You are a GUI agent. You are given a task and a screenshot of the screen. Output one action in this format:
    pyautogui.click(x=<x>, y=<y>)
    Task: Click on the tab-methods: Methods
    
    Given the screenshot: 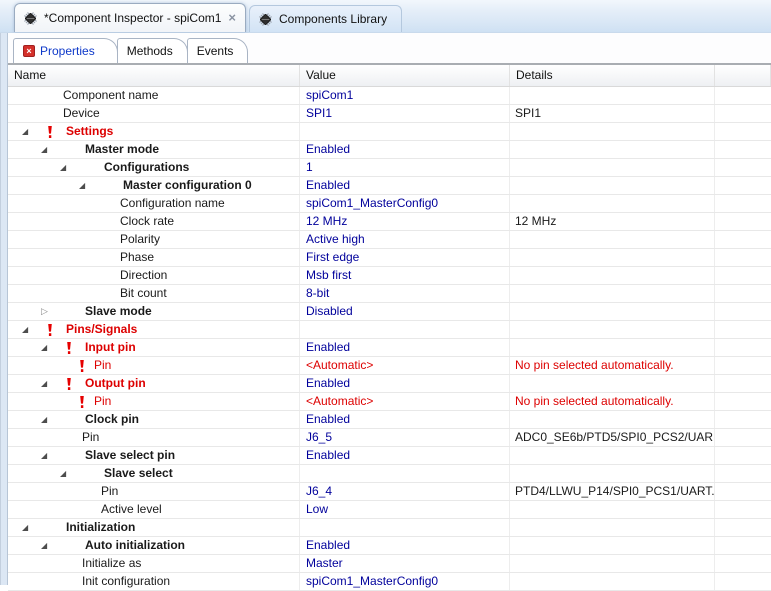 What is the action you would take?
    pyautogui.click(x=152, y=50)
    